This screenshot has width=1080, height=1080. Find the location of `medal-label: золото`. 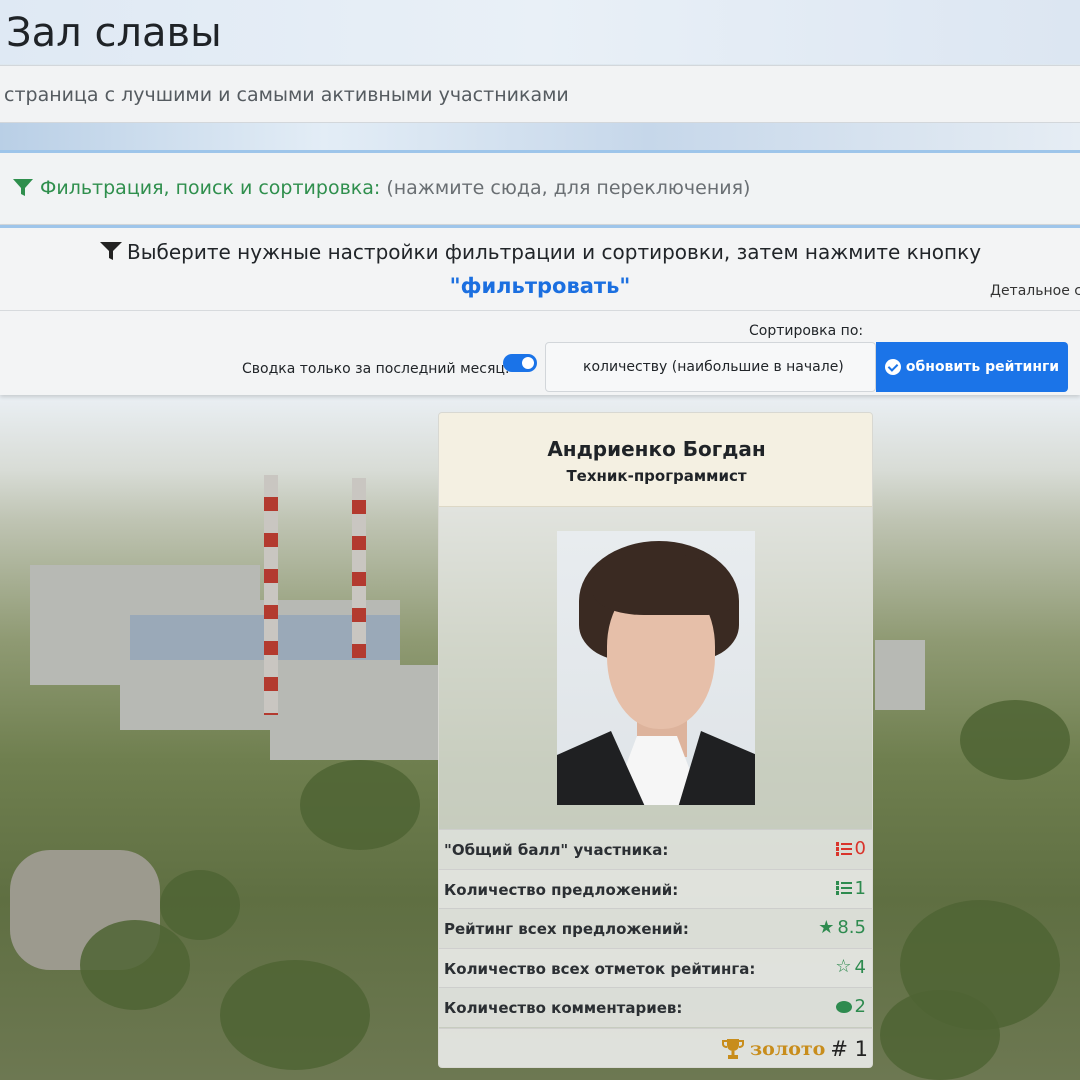

medal-label: золото is located at coordinates (788, 1049).